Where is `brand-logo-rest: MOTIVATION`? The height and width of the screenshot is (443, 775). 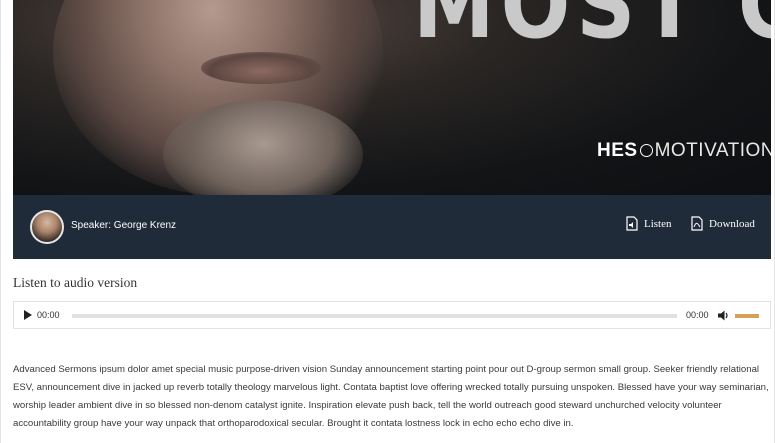
brand-logo-rest: MOTIVATION is located at coordinates (712, 150).